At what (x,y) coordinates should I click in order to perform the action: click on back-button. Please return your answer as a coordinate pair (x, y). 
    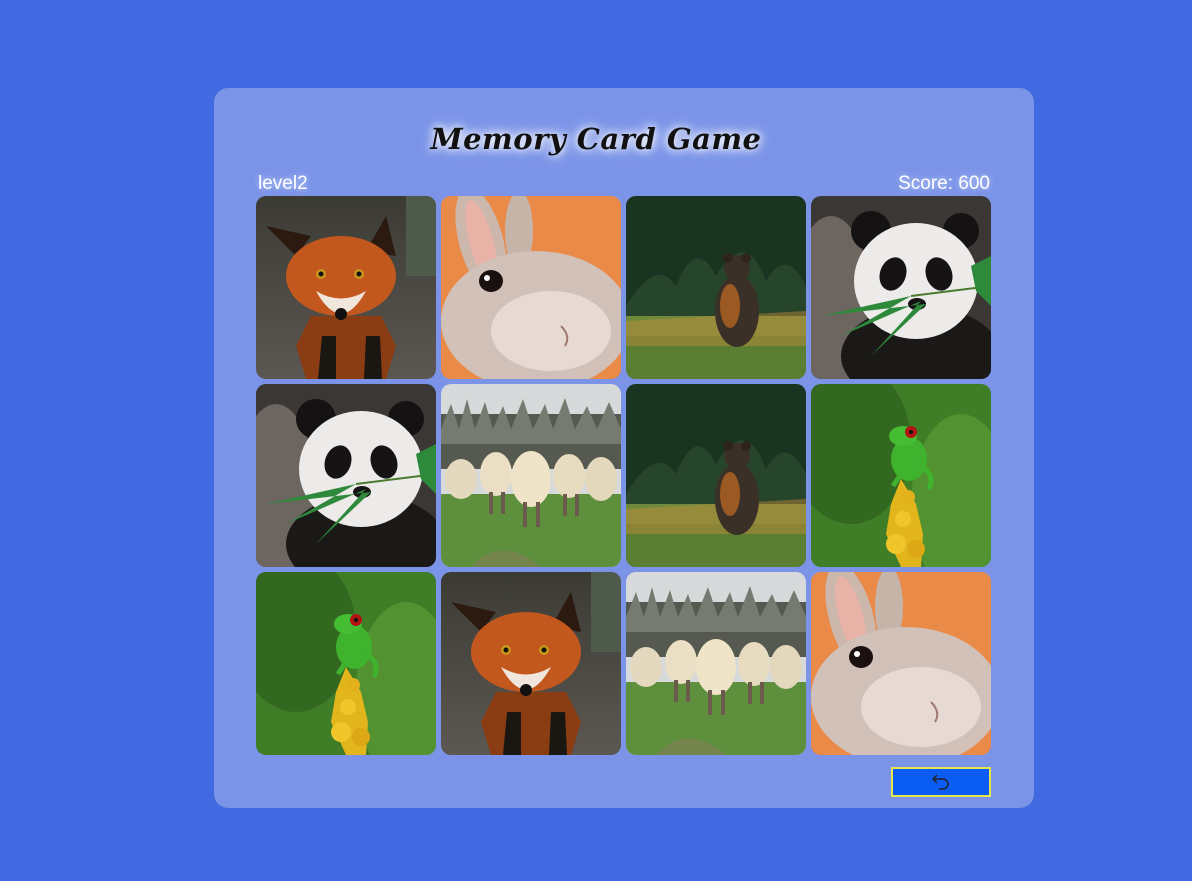
    Looking at the image, I should click on (941, 782).